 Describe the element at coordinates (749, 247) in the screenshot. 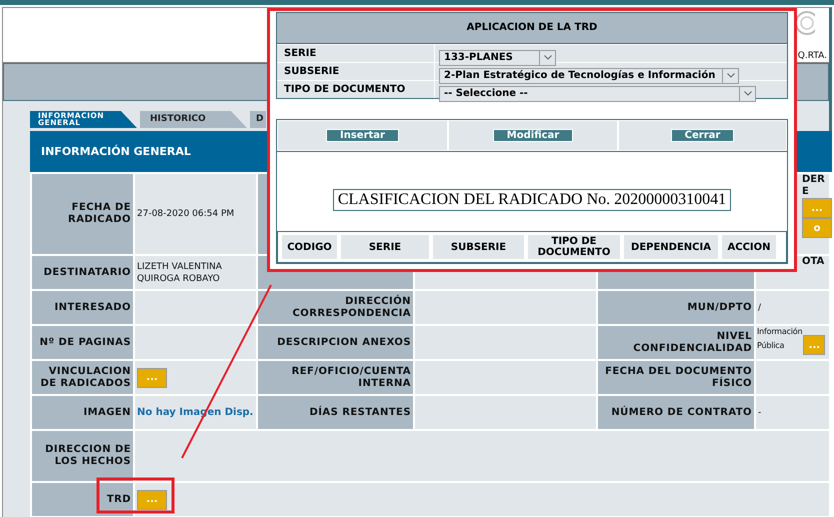

I see `column-header: ACCION` at that location.